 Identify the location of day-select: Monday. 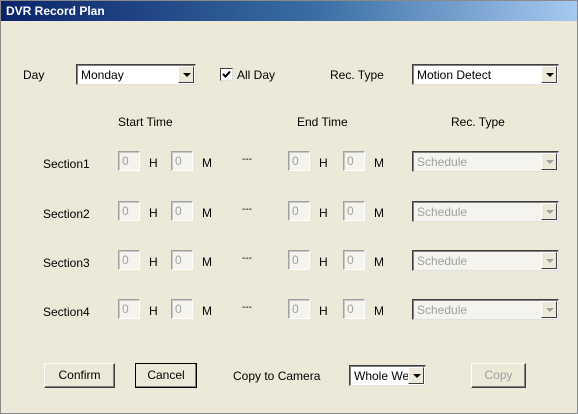
(136, 74).